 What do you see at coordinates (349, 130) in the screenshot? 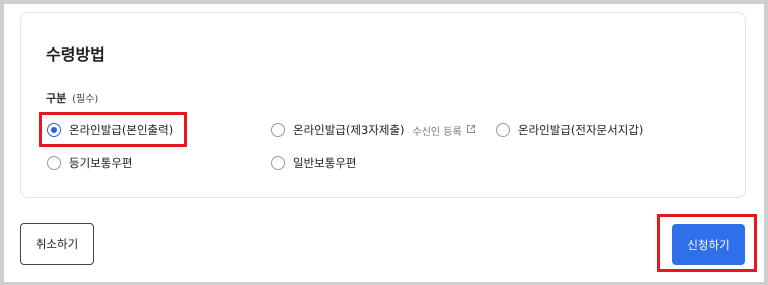
I see `option-label: 온라인발급(제3자제출)` at bounding box center [349, 130].